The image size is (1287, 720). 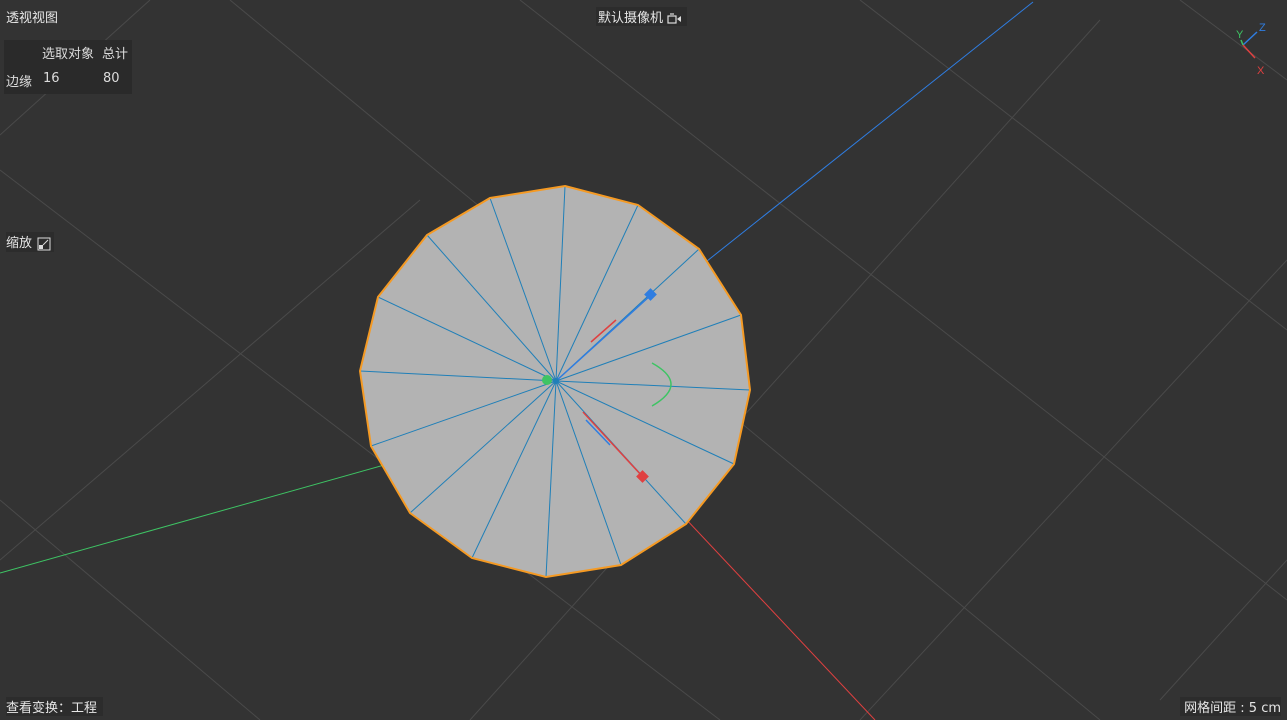 What do you see at coordinates (68, 54) in the screenshot?
I see `stats-header-selected: 选取对象` at bounding box center [68, 54].